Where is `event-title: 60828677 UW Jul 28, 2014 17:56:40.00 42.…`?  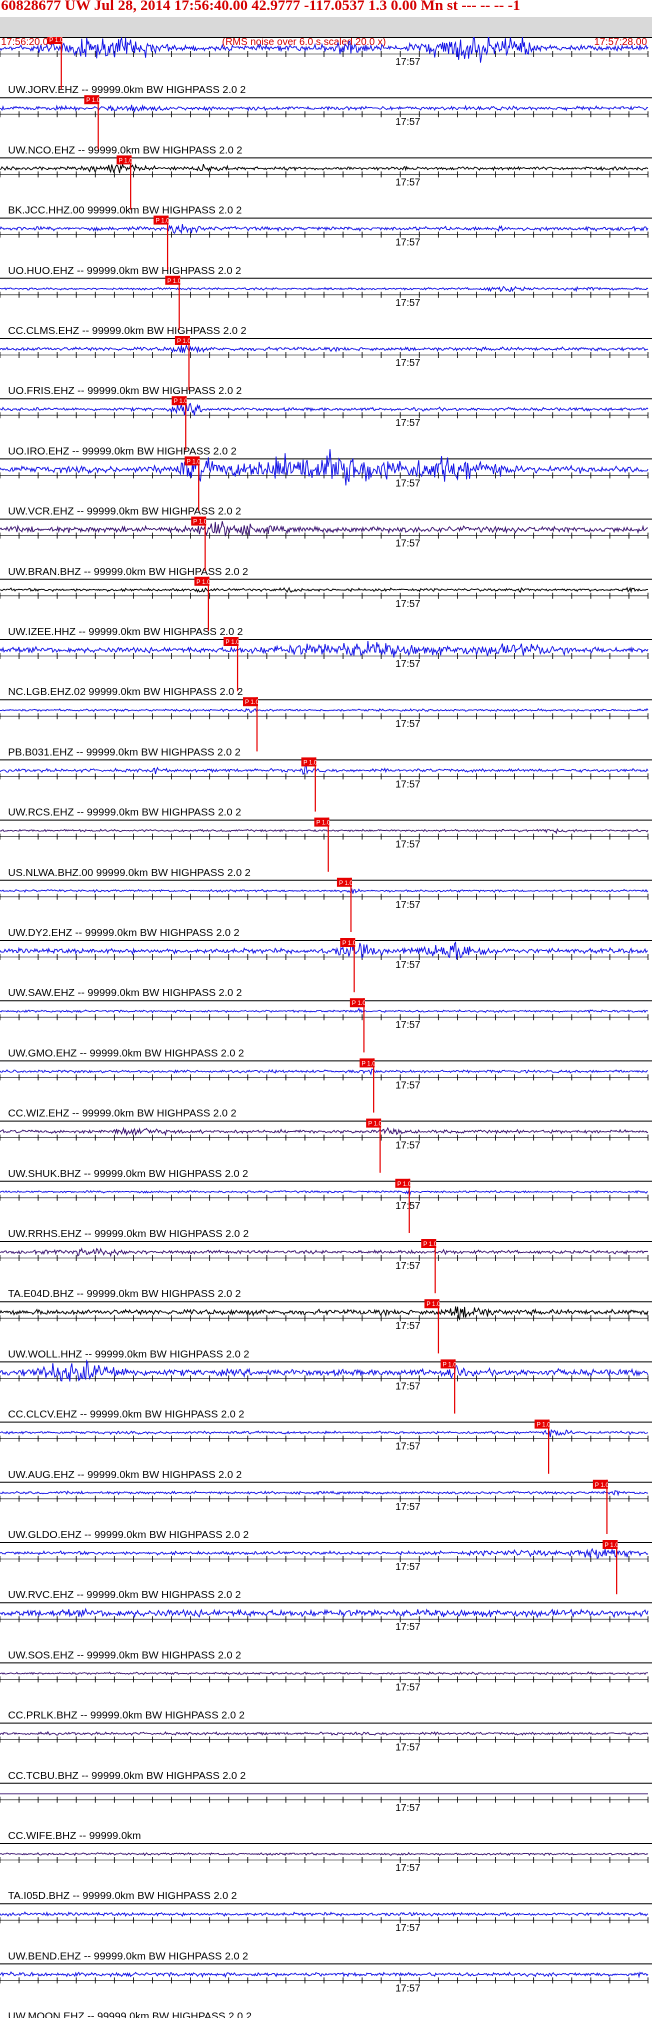
event-title: 60828677 UW Jul 28, 2014 17:56:40.00 42.… is located at coordinates (261, 7).